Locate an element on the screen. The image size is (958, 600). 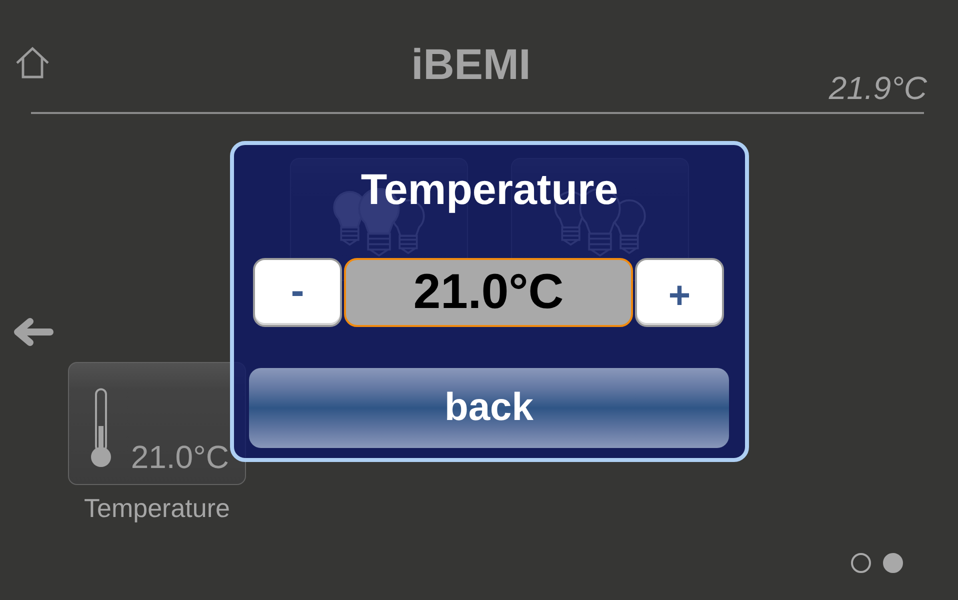
decrease-button: - is located at coordinates (297, 292).